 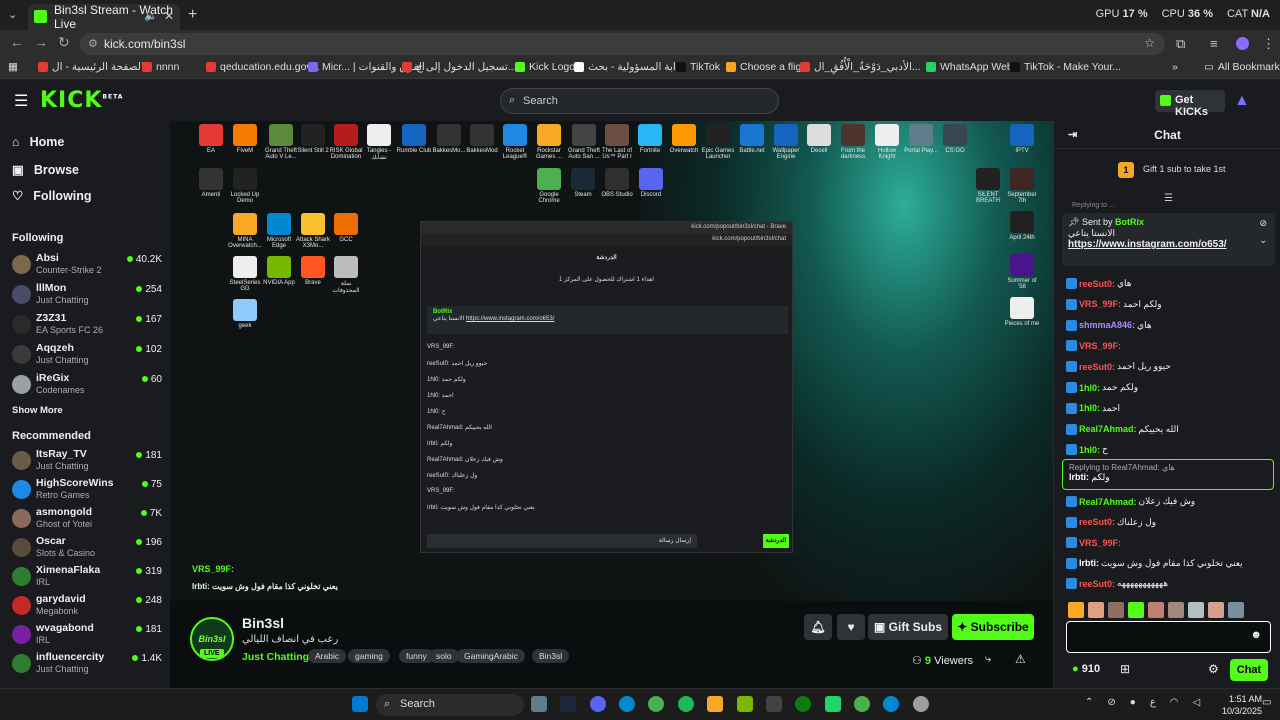 What do you see at coordinates (622, 44) in the screenshot?
I see `url-input: ⚙ kick.com/bin3sl ☆` at bounding box center [622, 44].